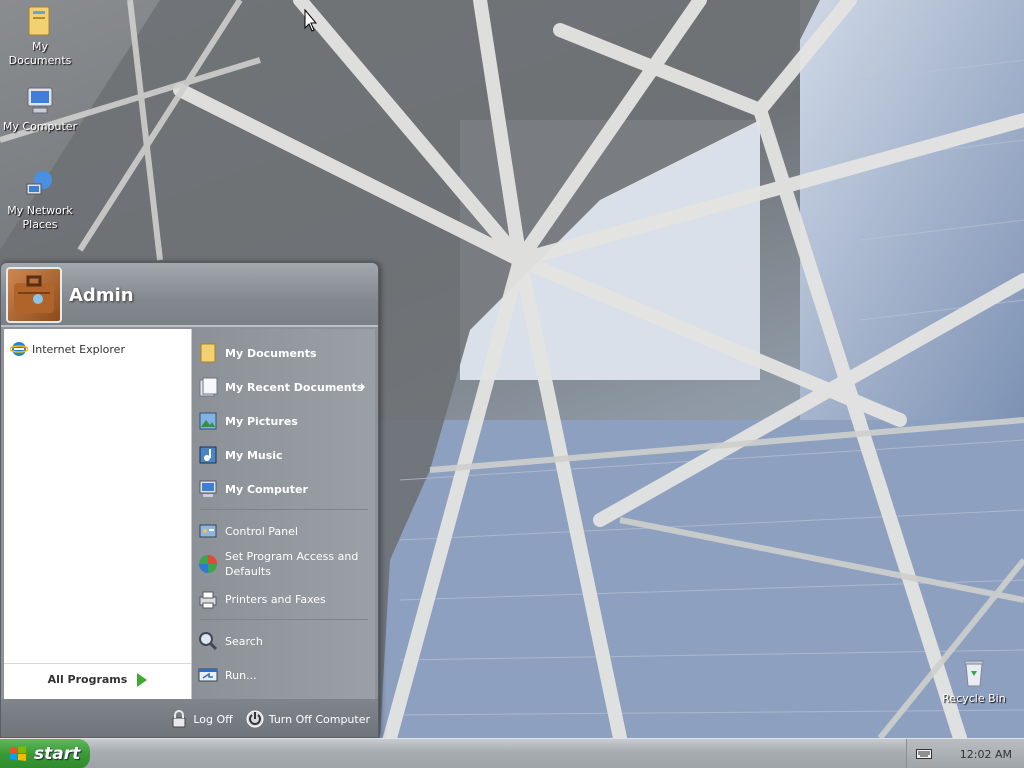 The width and height of the screenshot is (1024, 768). I want to click on menu-item-label: Search, so click(244, 641).